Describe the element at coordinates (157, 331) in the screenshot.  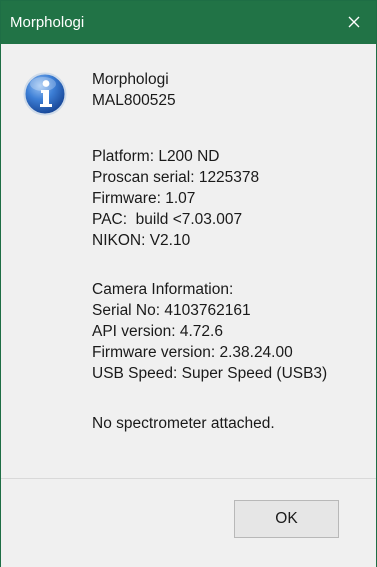
I see `api-version-info: API version: 4.72.6` at that location.